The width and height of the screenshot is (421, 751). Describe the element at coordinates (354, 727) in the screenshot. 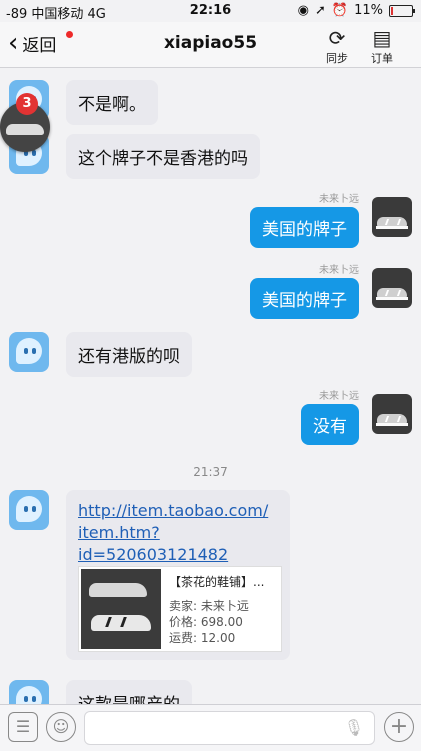

I see `microphone-icon: 🎙` at that location.